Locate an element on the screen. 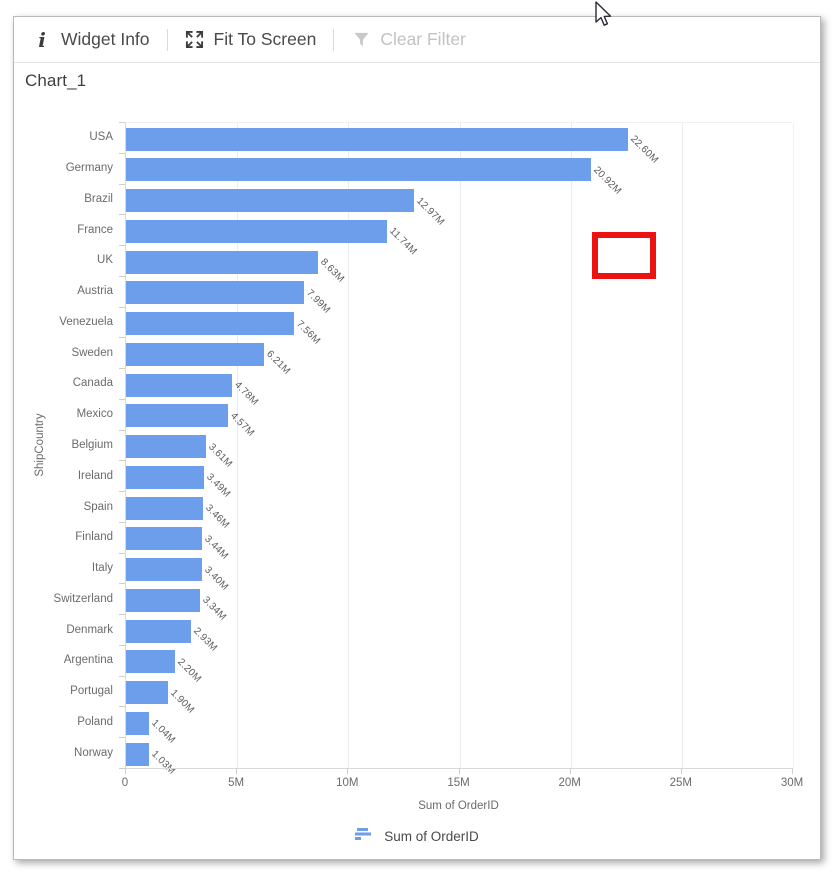 This screenshot has width=835, height=873. bar-row: 20.92M is located at coordinates (459, 175).